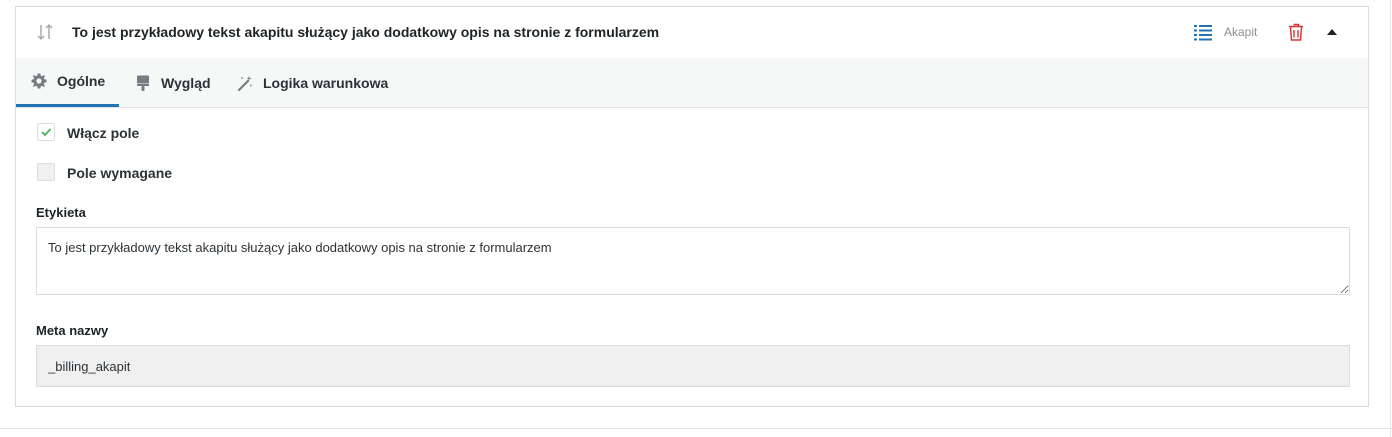 This screenshot has height=437, width=1392. Describe the element at coordinates (72, 330) in the screenshot. I see `meta-name-title: Meta nazwy` at that location.